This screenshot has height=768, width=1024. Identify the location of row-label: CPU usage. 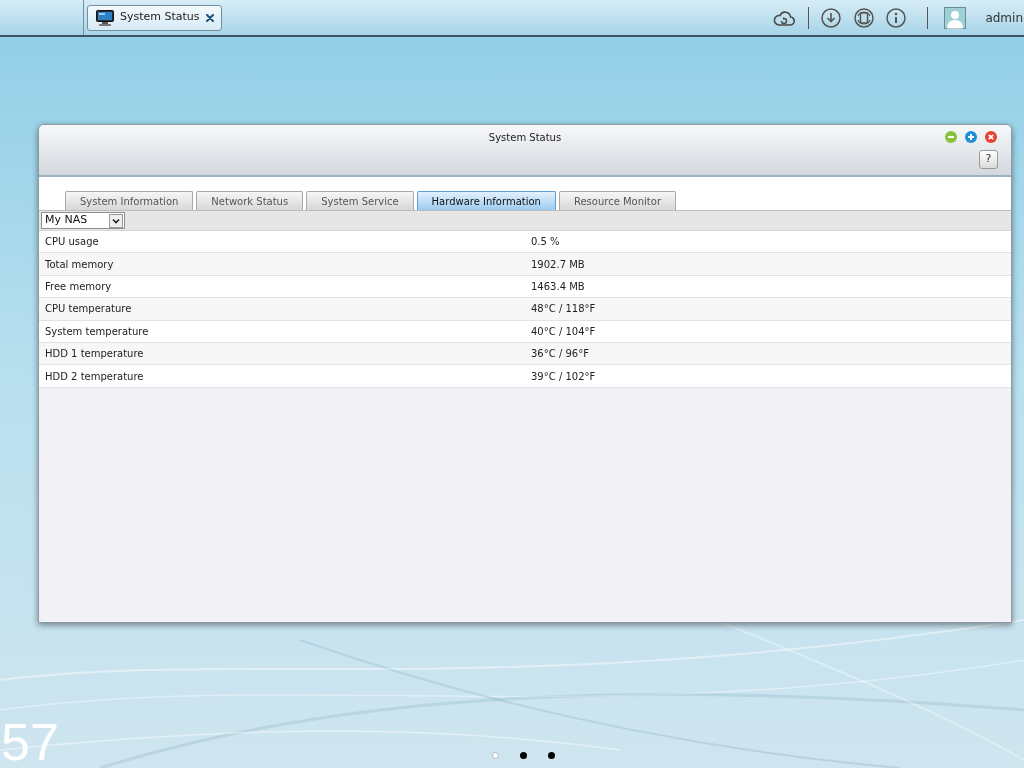
(72, 242).